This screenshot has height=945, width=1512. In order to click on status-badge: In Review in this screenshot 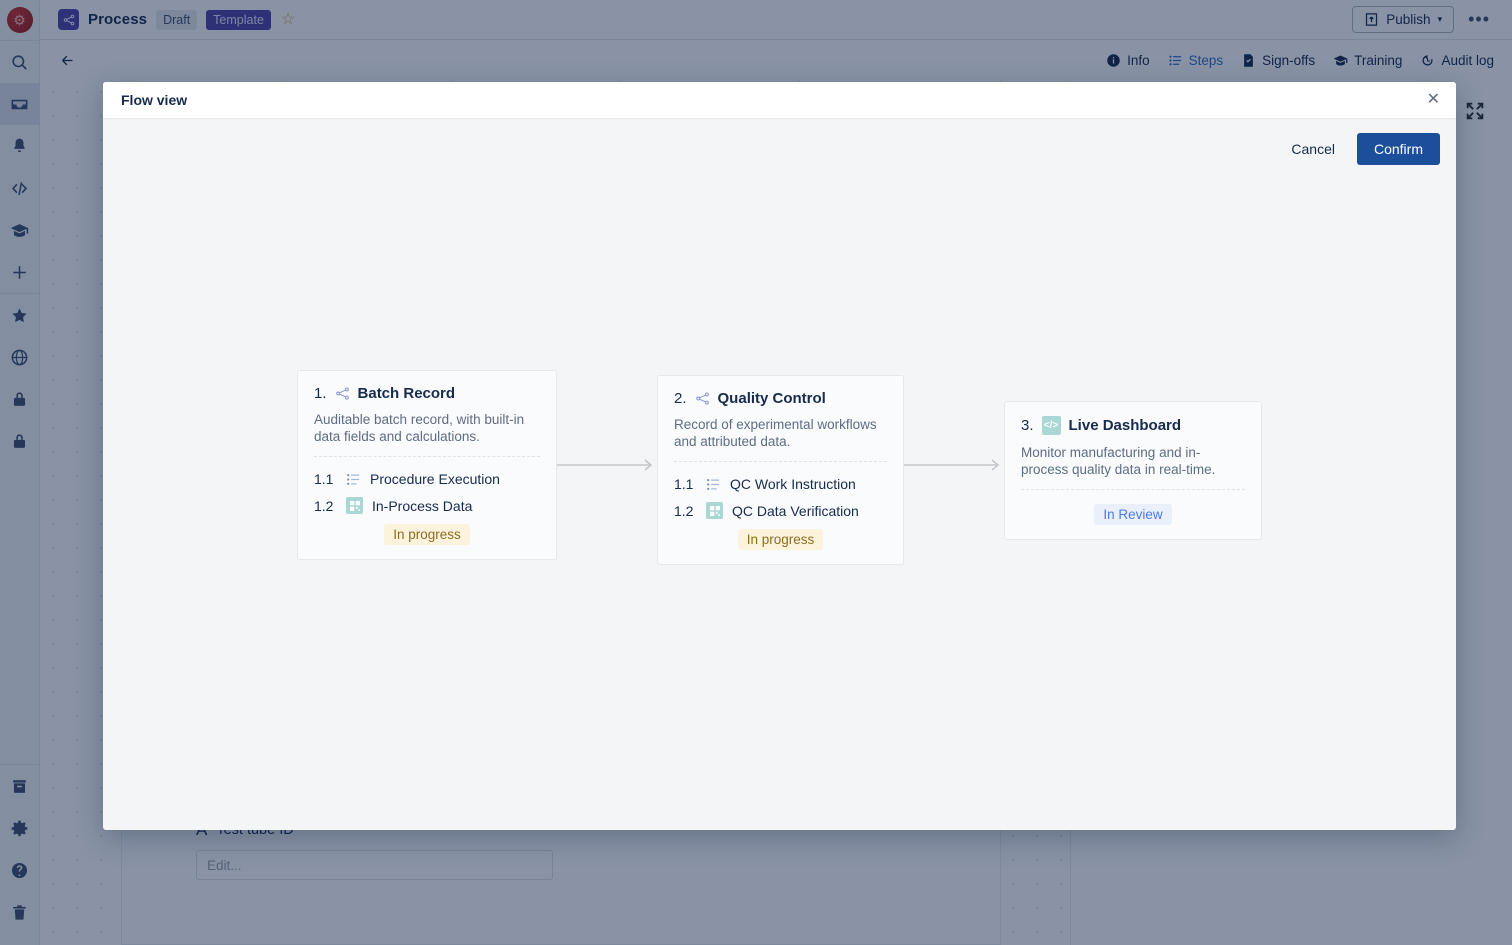, I will do `click(1133, 514)`.